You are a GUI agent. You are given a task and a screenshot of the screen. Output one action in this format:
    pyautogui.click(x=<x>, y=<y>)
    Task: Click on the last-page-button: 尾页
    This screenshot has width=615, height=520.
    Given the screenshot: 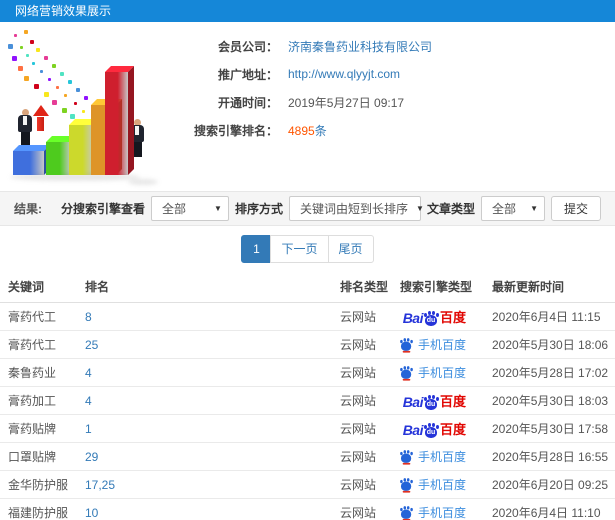 What is the action you would take?
    pyautogui.click(x=350, y=248)
    